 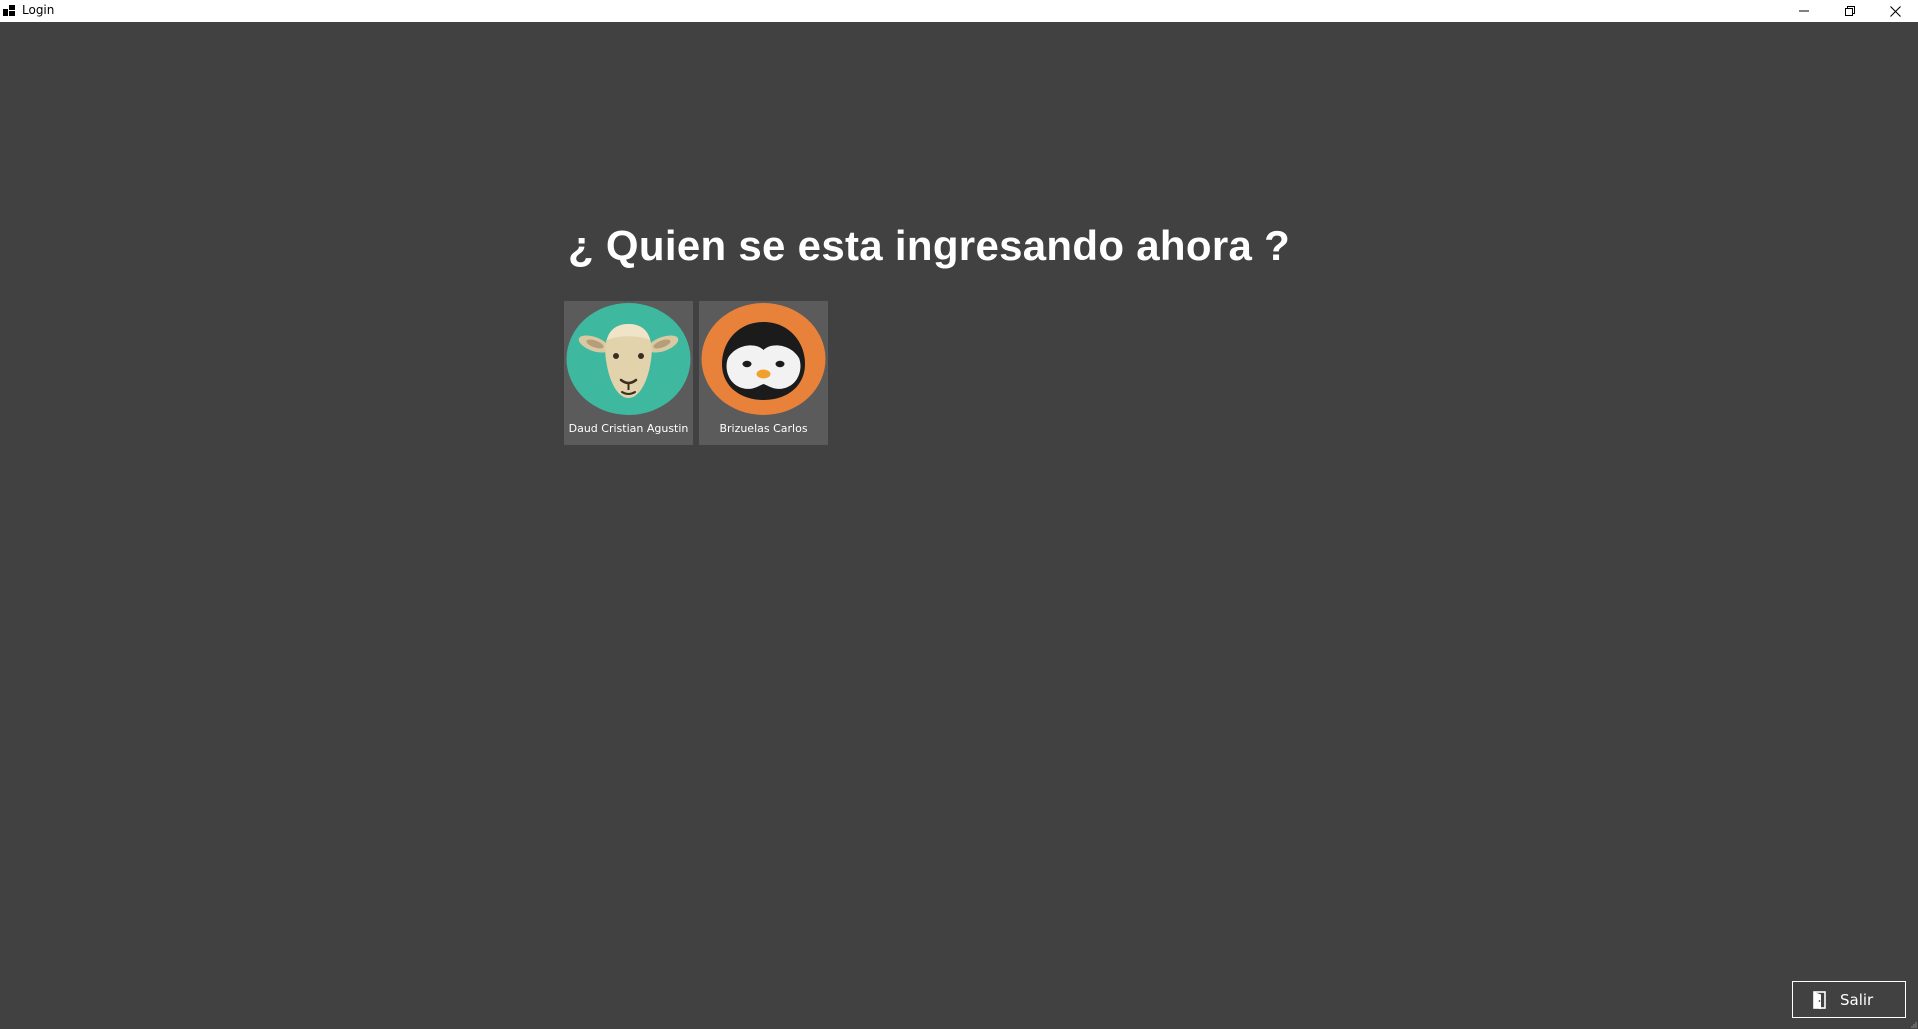 What do you see at coordinates (9, 10) in the screenshot?
I see `app-window-icon` at bounding box center [9, 10].